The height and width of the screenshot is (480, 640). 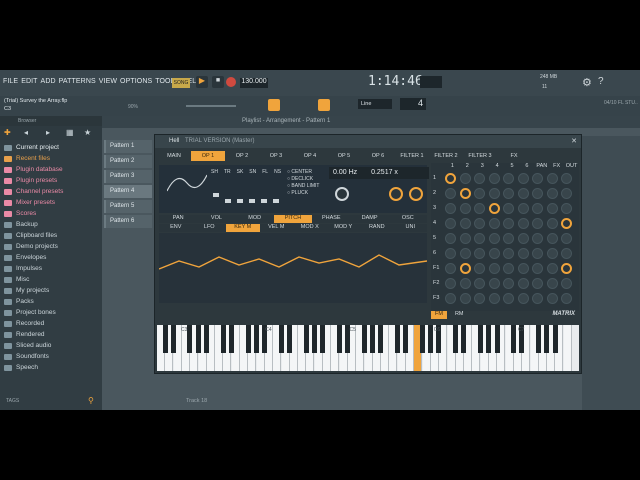 I want to click on menu-file: FILE, so click(x=10, y=81).